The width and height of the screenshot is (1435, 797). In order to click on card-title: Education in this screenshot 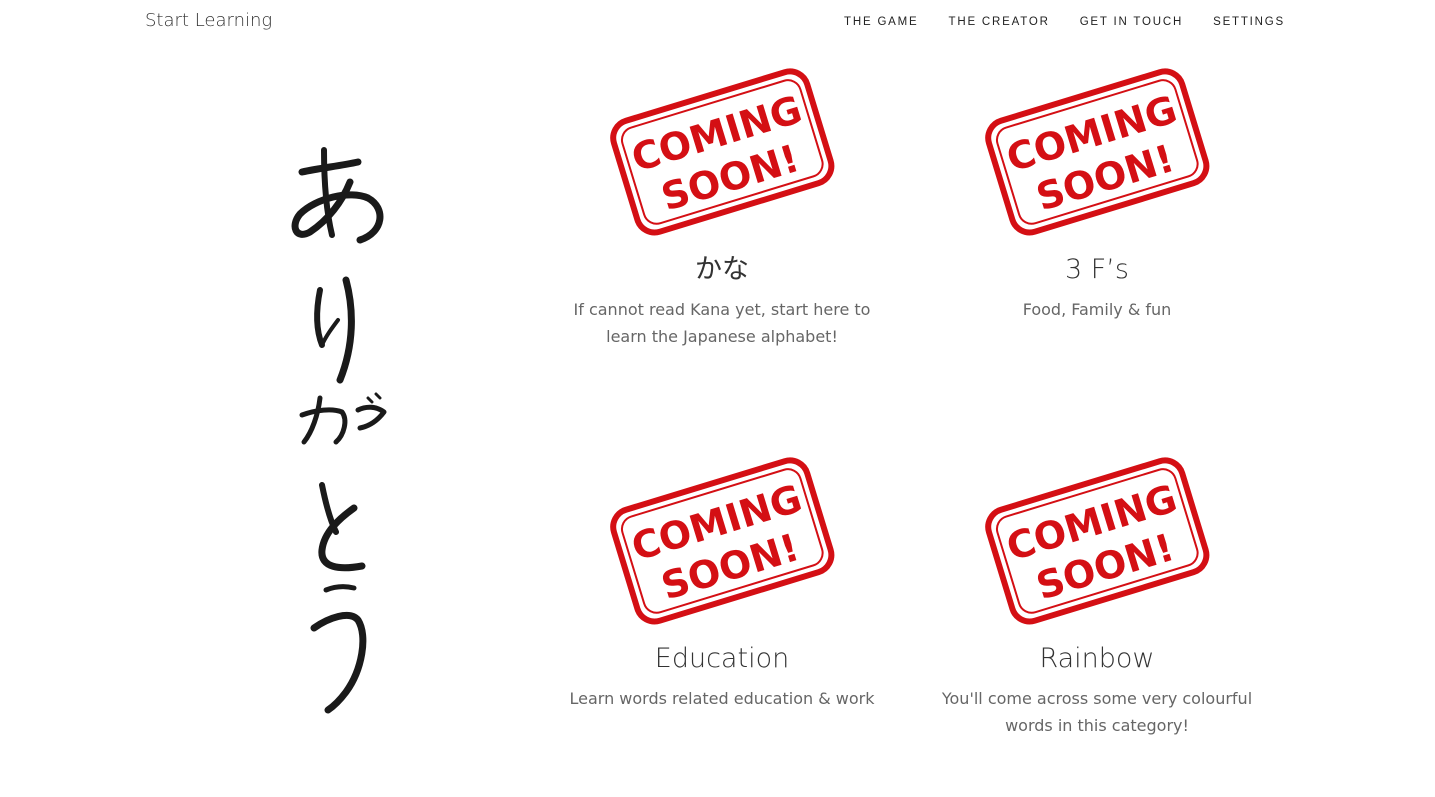, I will do `click(722, 658)`.